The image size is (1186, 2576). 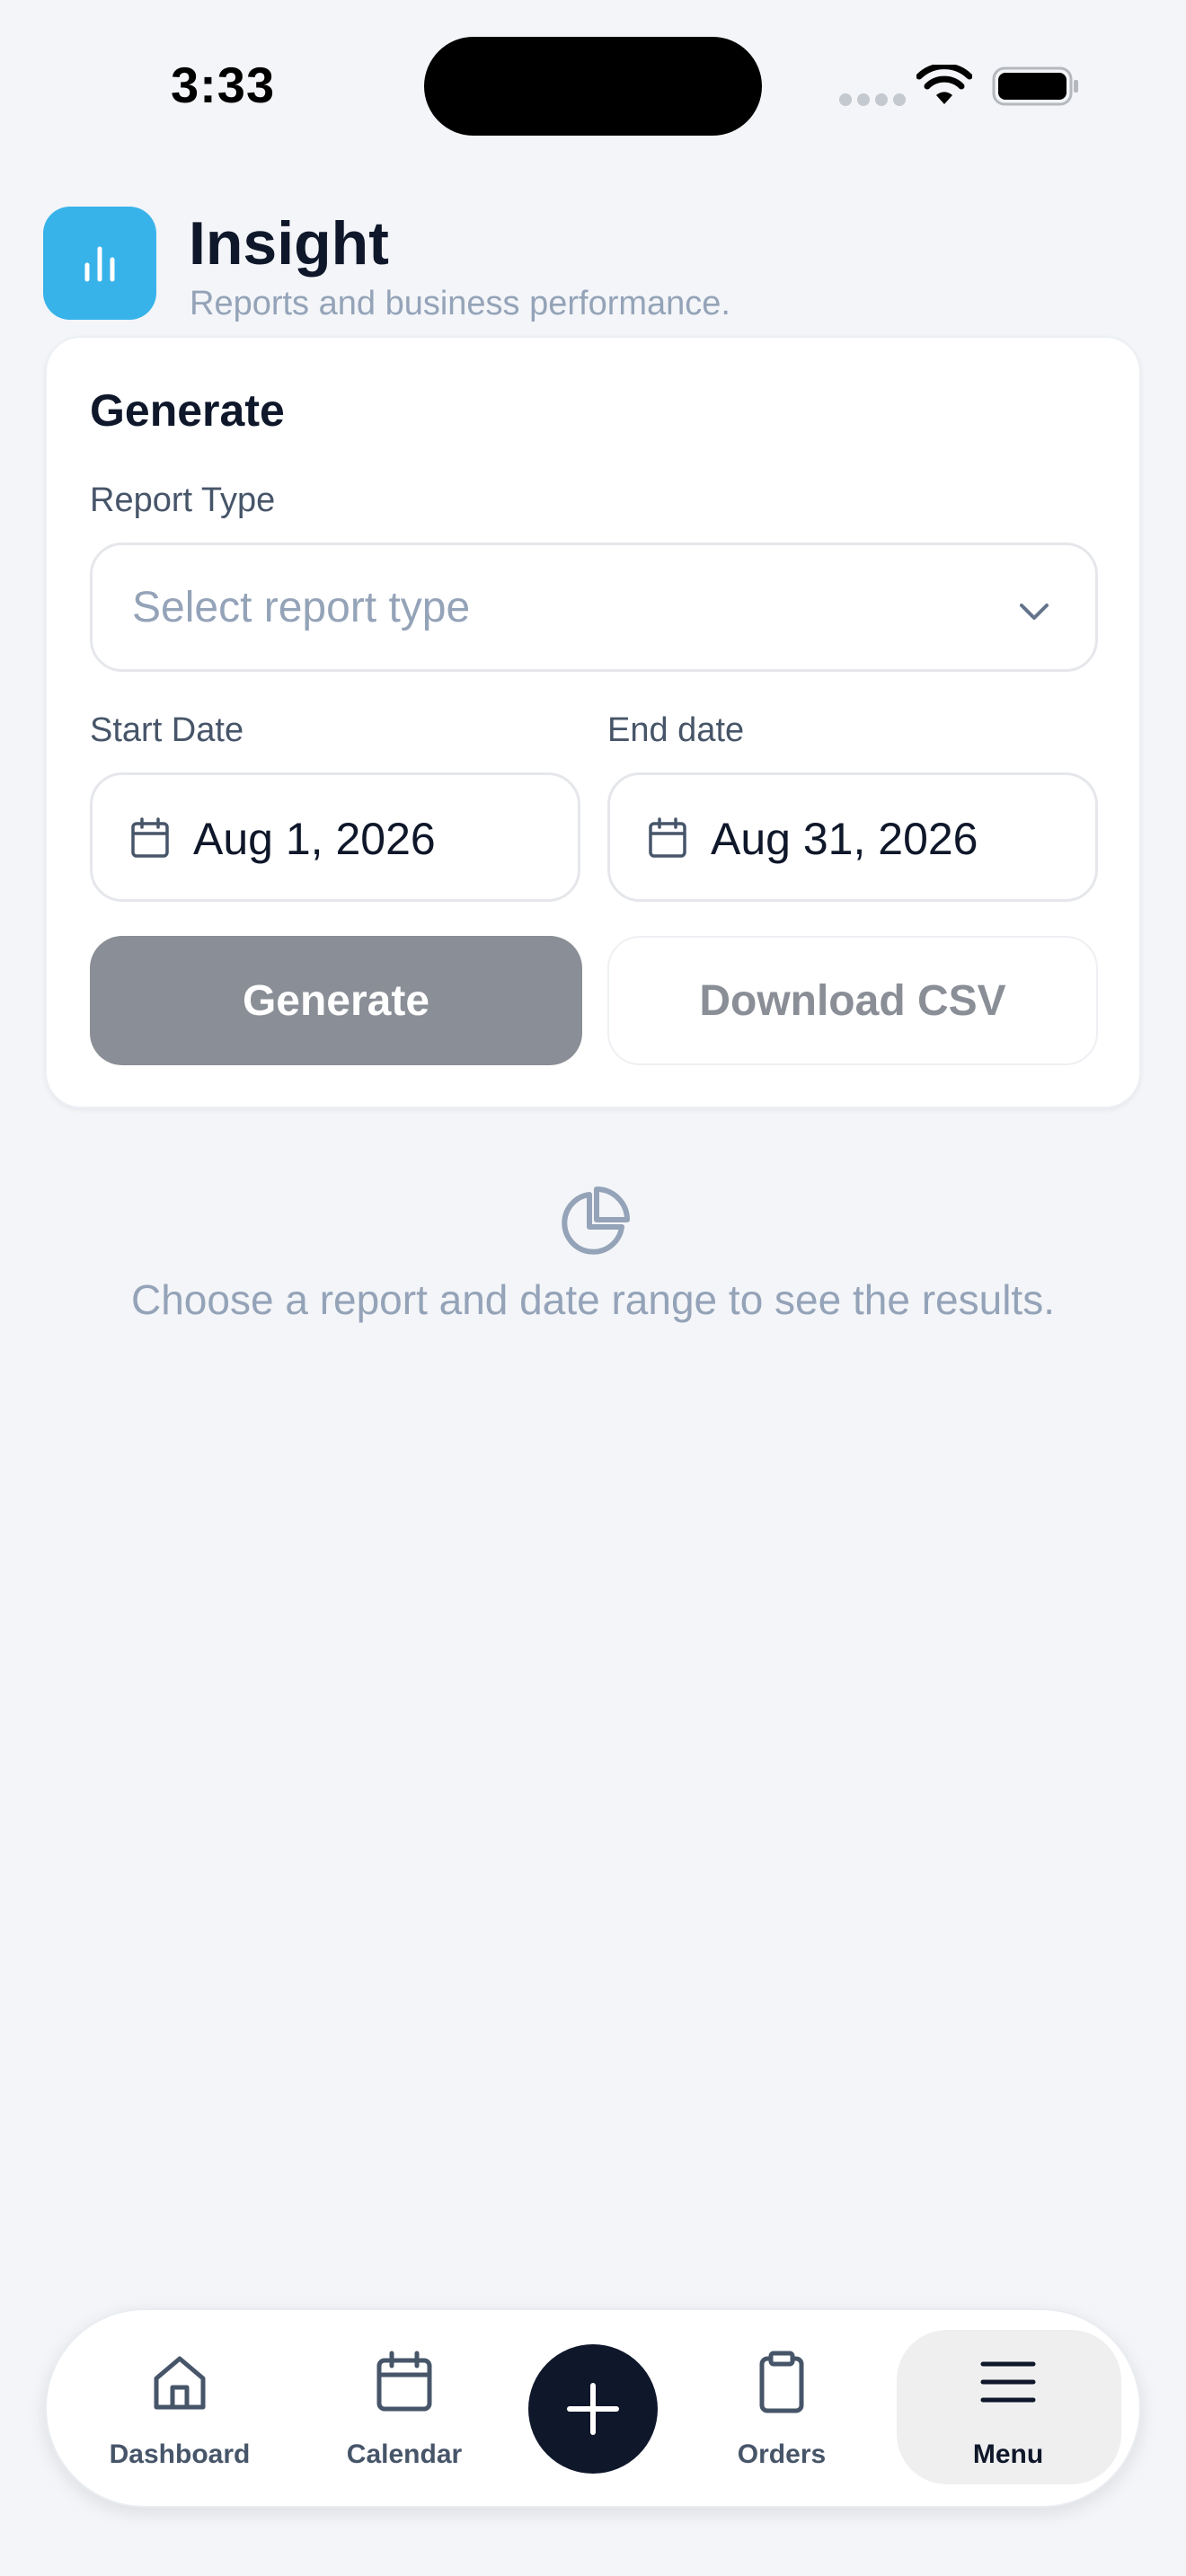 What do you see at coordinates (844, 839) in the screenshot?
I see `end-date-value: Aug 31, 2026` at bounding box center [844, 839].